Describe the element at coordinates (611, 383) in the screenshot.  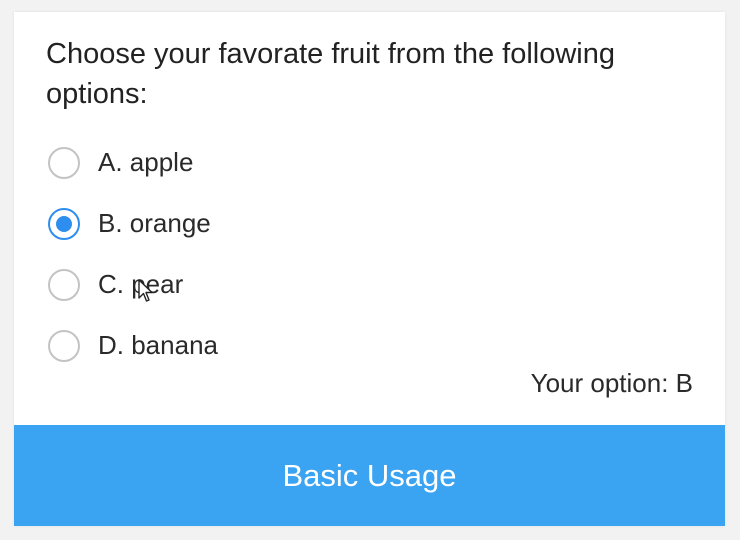
I see `selected-option-text: Your option: B` at that location.